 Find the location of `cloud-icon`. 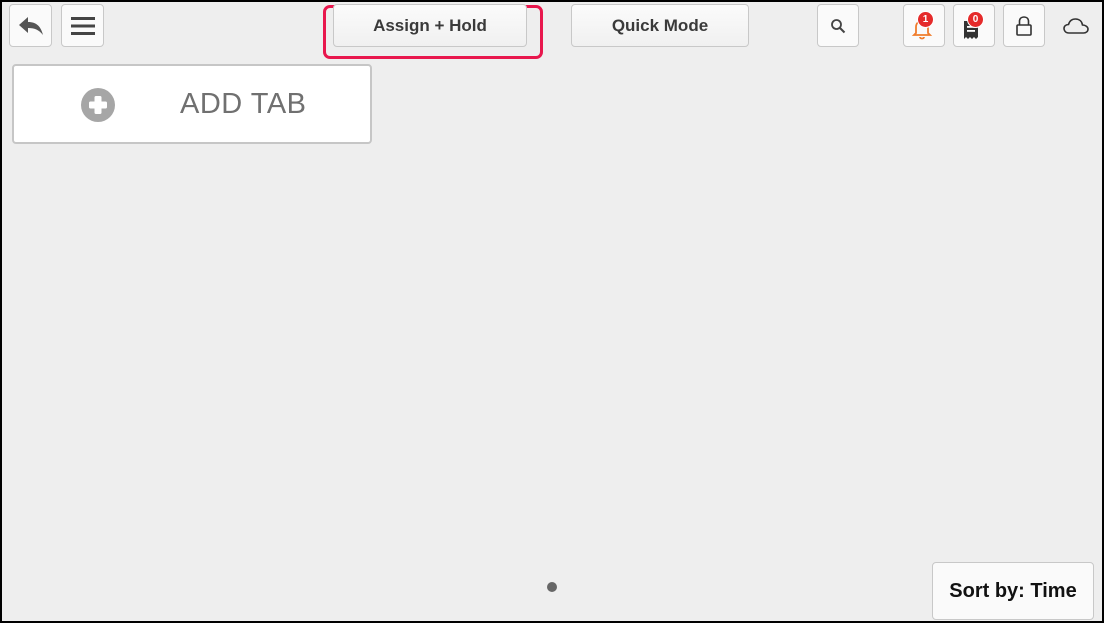

cloud-icon is located at coordinates (1076, 25).